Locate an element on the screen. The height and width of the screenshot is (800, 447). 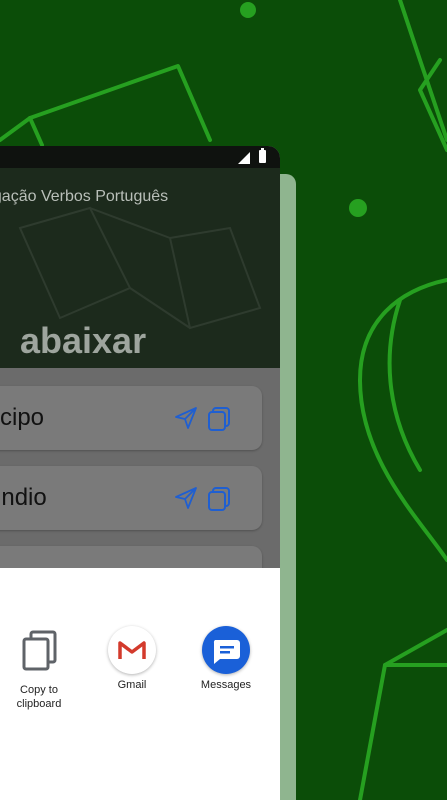
share-messages: Messages is located at coordinates (226, 659).